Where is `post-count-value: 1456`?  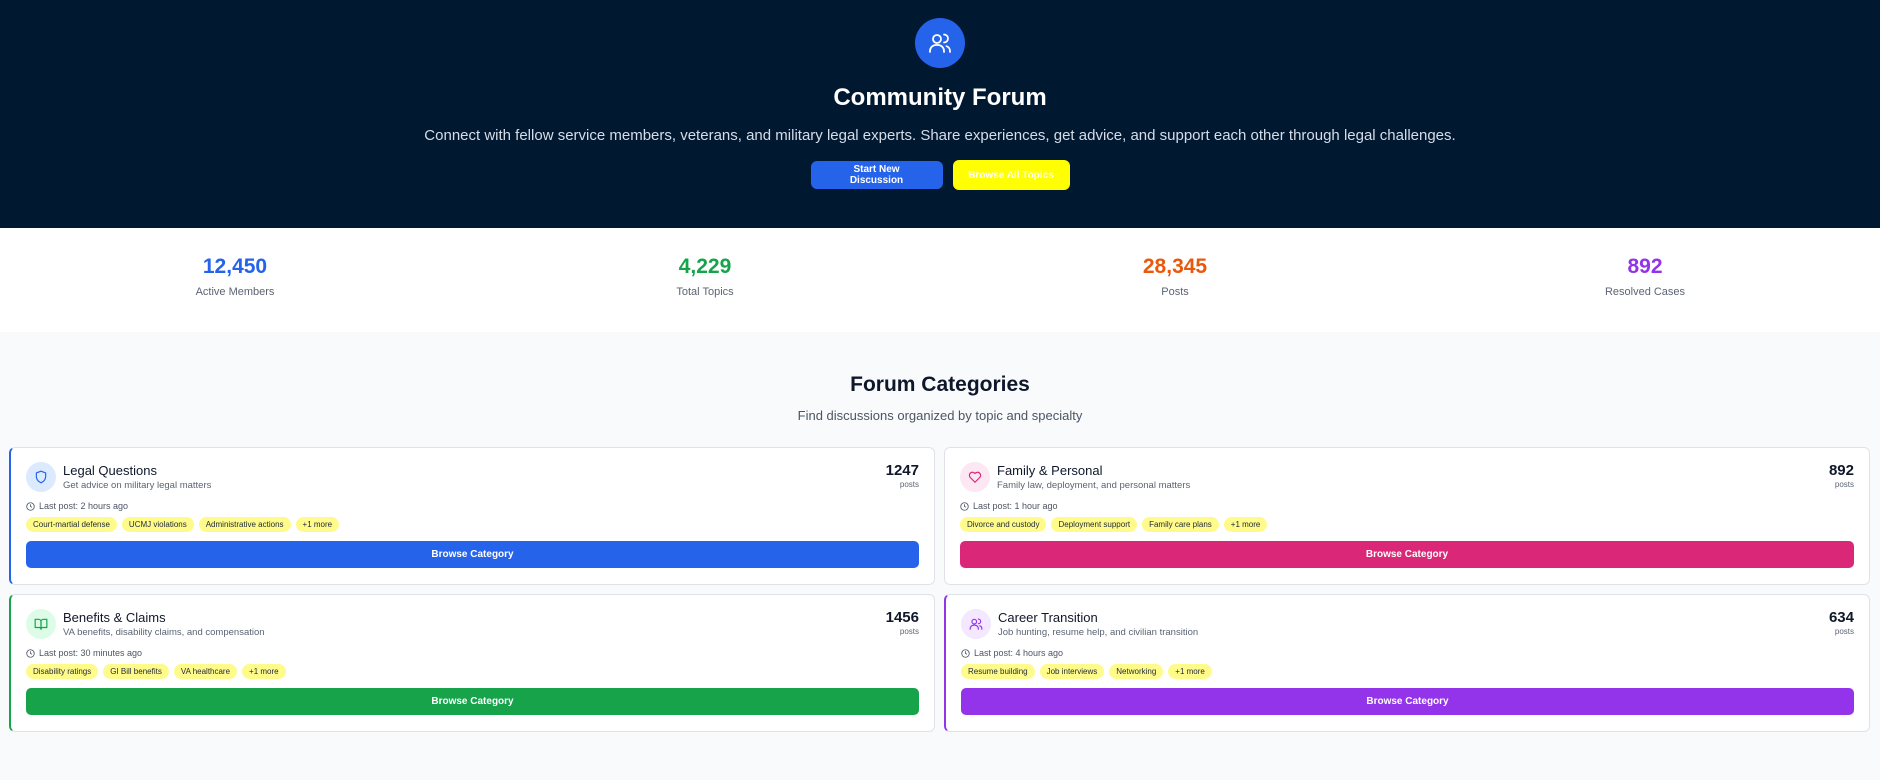
post-count-value: 1456 is located at coordinates (902, 617).